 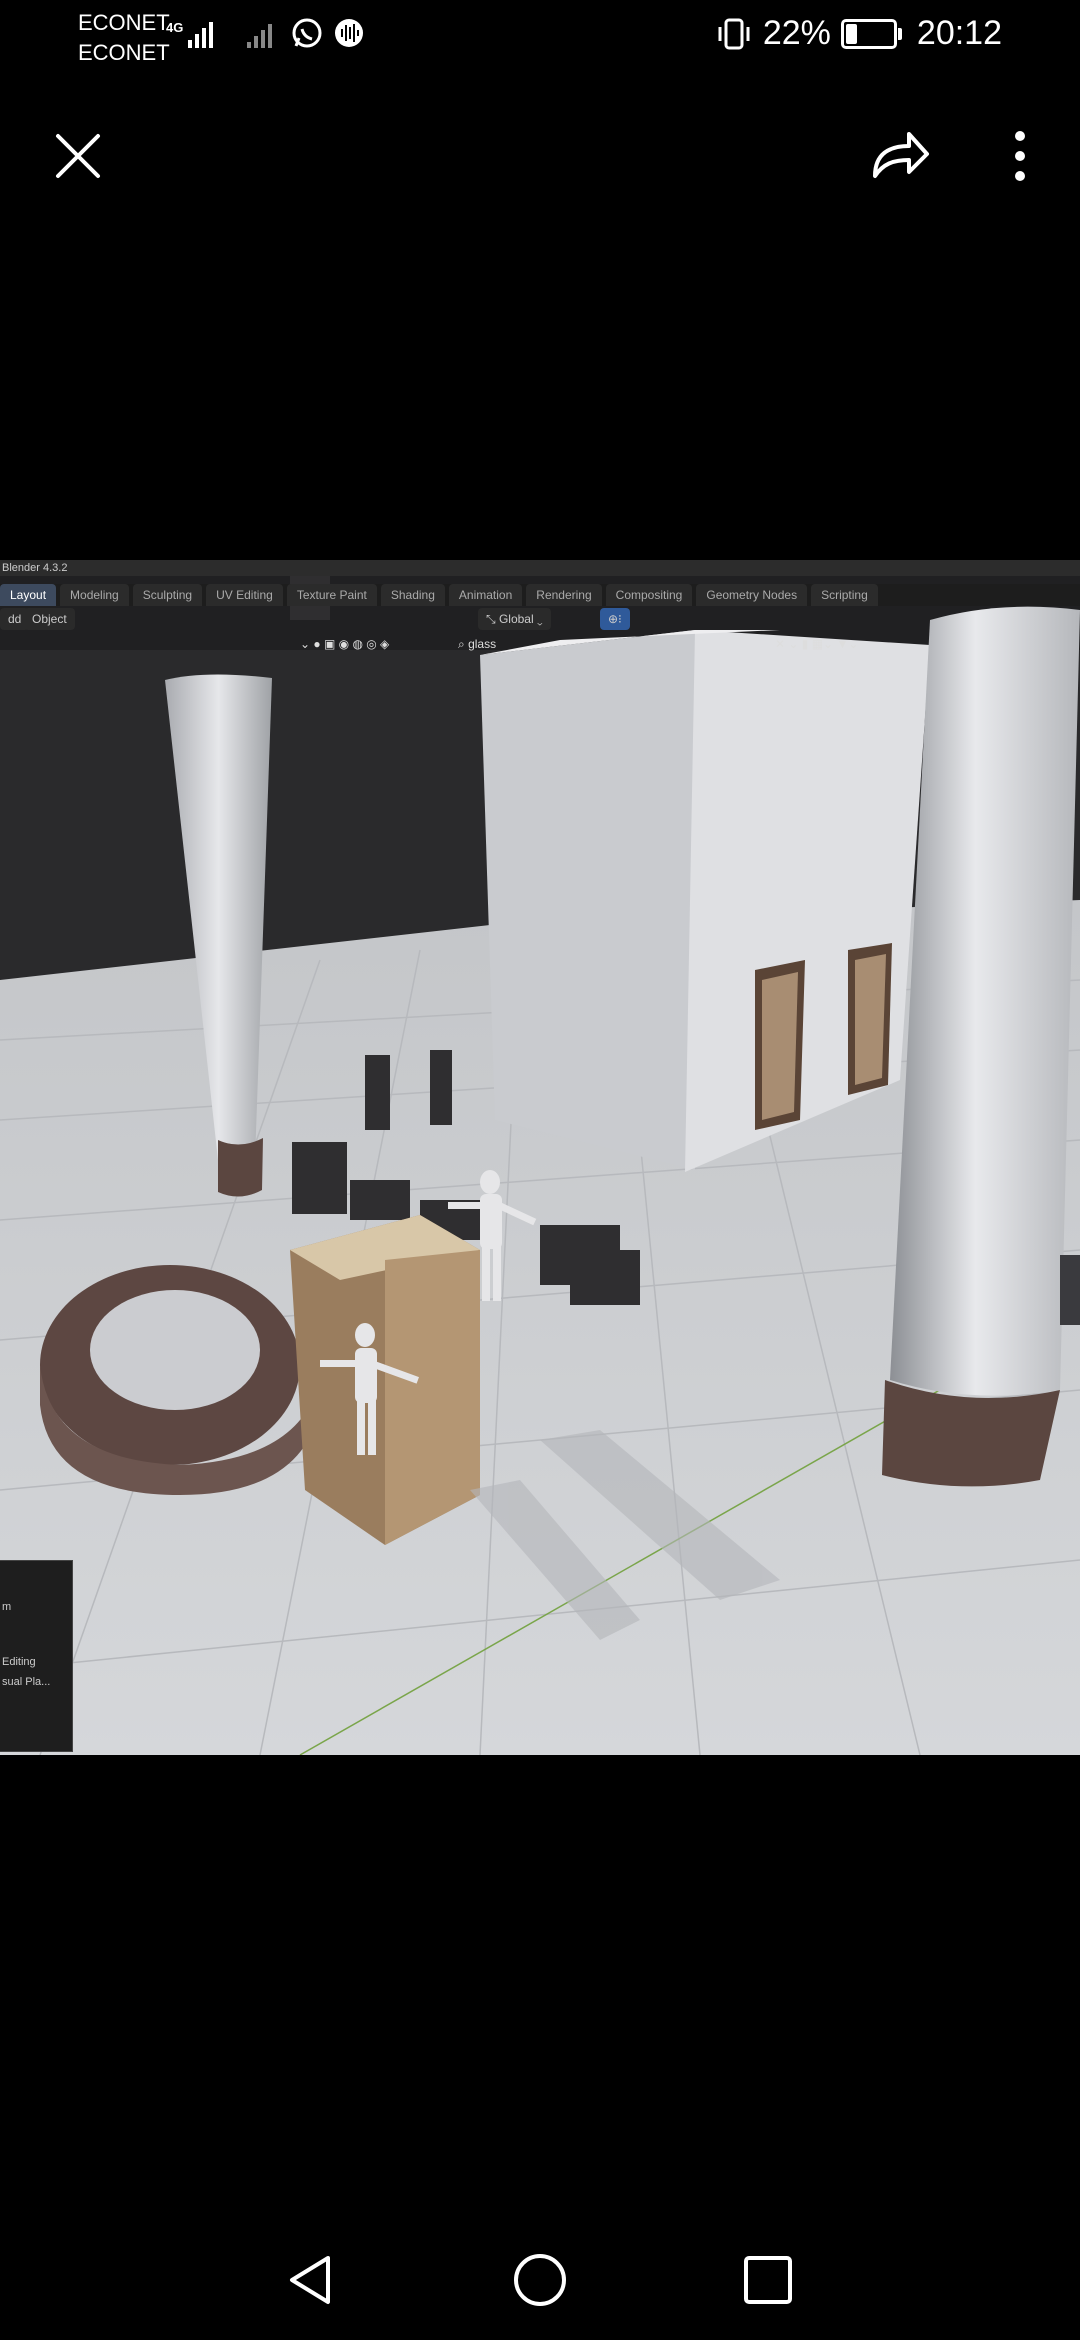 What do you see at coordinates (540, 35) in the screenshot?
I see `status-bar: ECONET ECONET 4G 22% 20:12` at bounding box center [540, 35].